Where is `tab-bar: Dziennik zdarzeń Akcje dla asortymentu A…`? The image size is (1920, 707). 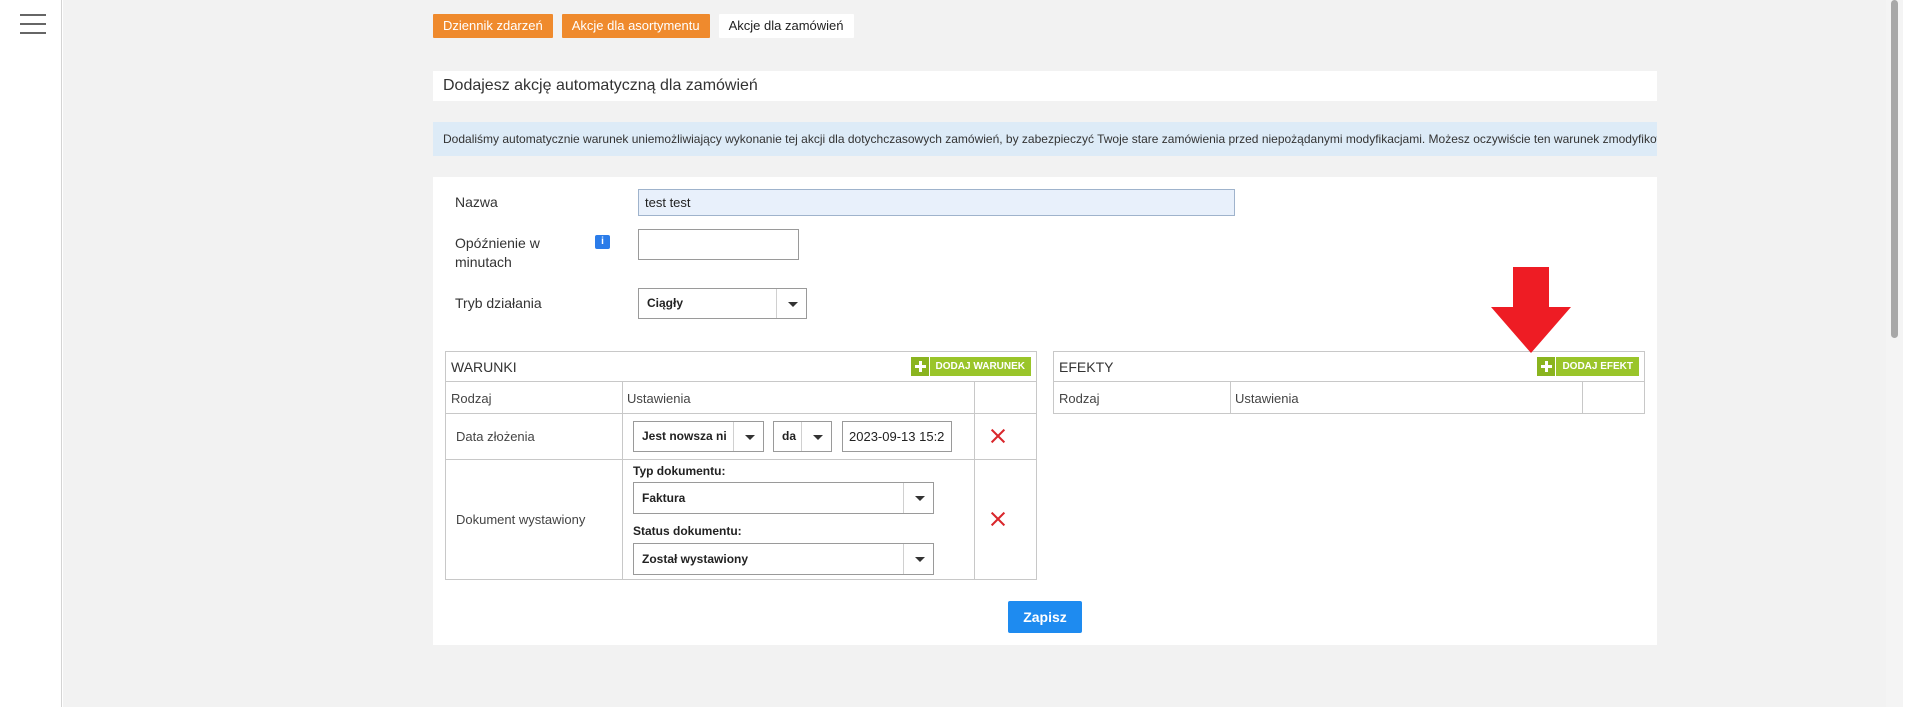 tab-bar: Dziennik zdarzeń Akcje dla asortymentu A… is located at coordinates (643, 26).